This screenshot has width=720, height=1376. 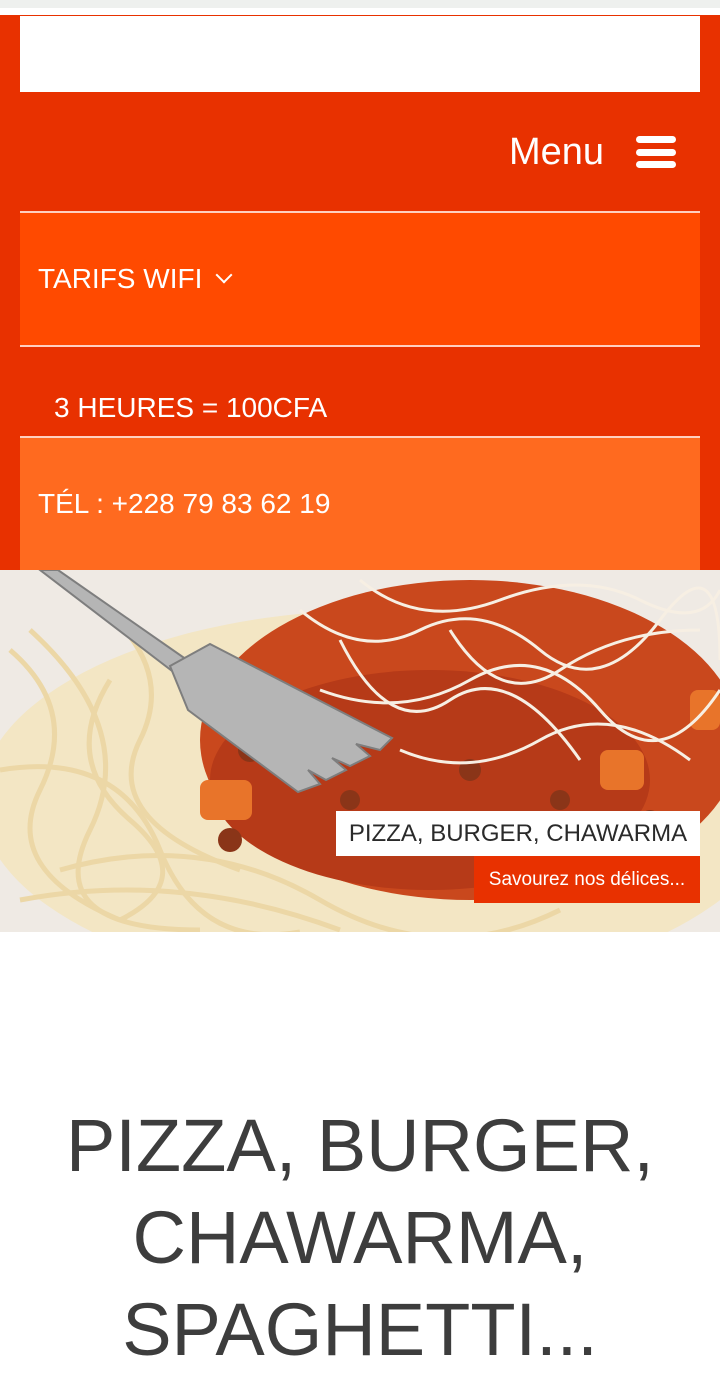 What do you see at coordinates (518, 833) in the screenshot?
I see `slide-caption-title: PIZZA, BURGER, CHAWARMA` at bounding box center [518, 833].